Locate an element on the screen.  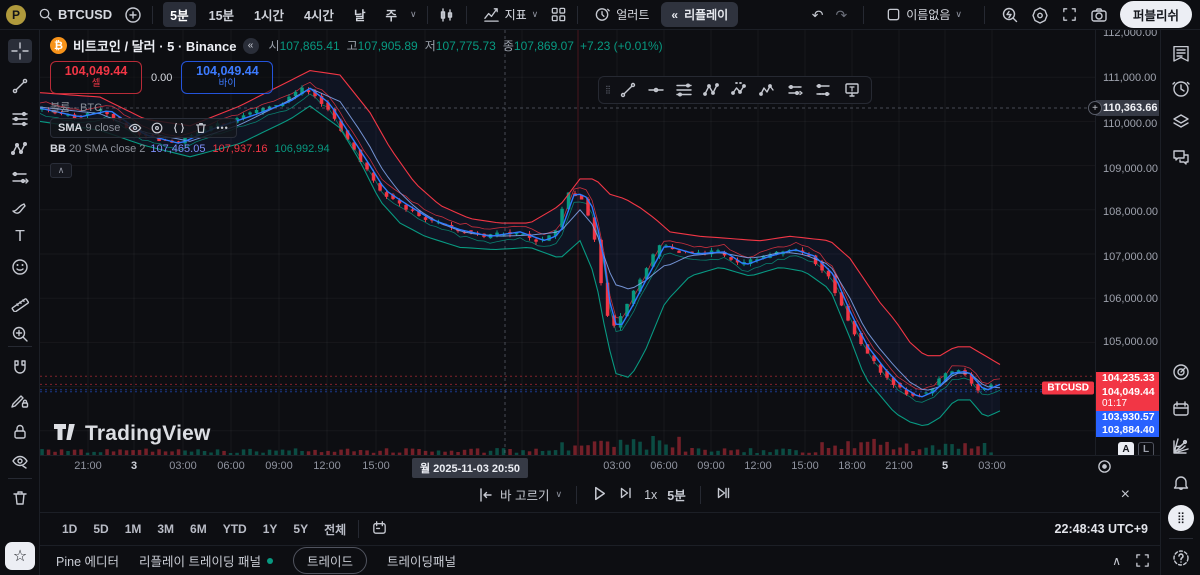
calendar-icon is located at coordinates (1181, 409).